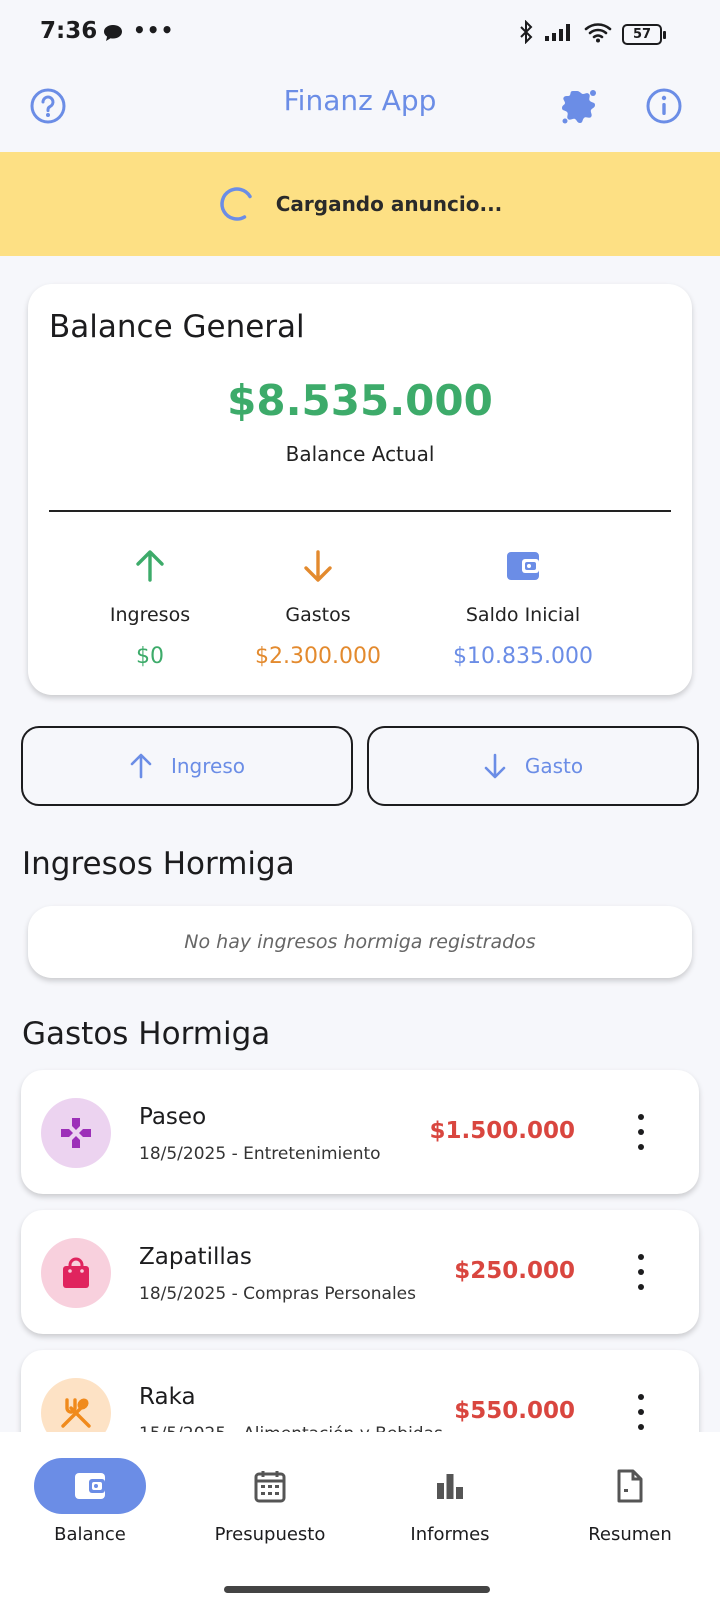 The width and height of the screenshot is (720, 1600). I want to click on nav-item-informes: Informes, so click(450, 1501).